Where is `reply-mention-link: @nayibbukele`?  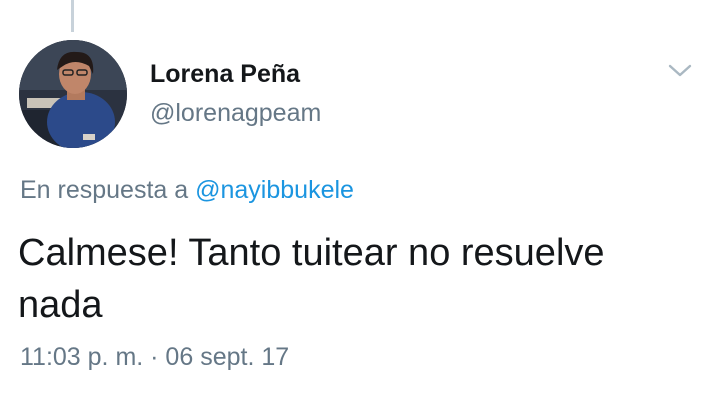 reply-mention-link: @nayibbukele is located at coordinates (274, 190).